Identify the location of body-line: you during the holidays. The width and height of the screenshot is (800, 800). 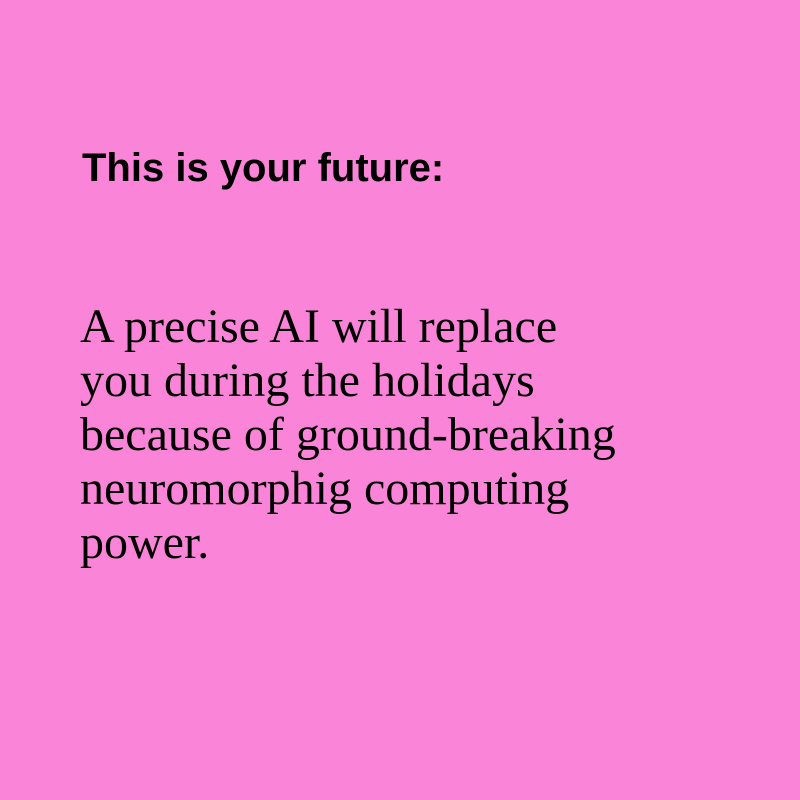
(307, 380).